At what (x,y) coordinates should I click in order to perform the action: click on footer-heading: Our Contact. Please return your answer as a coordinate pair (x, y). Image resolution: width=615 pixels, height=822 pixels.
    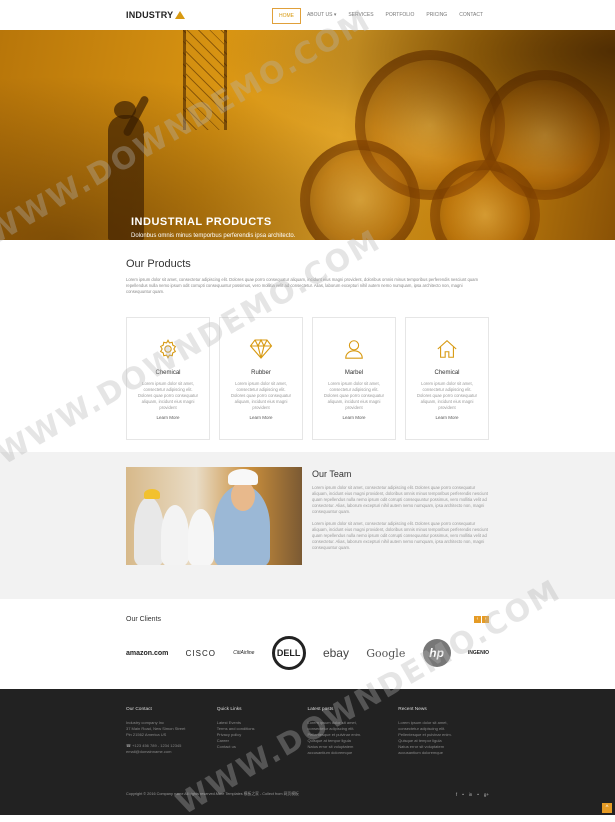
    Looking at the image, I should click on (139, 709).